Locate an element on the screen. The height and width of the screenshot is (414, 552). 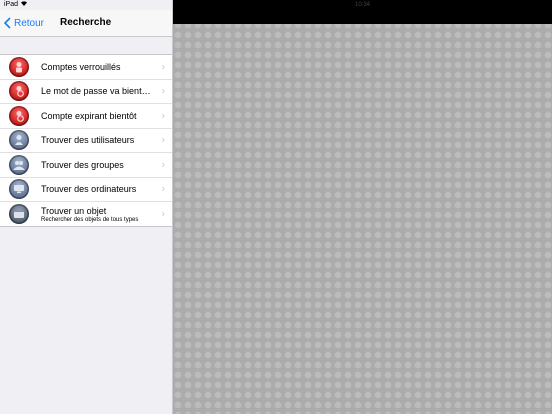
back-button: Retour is located at coordinates (24, 23).